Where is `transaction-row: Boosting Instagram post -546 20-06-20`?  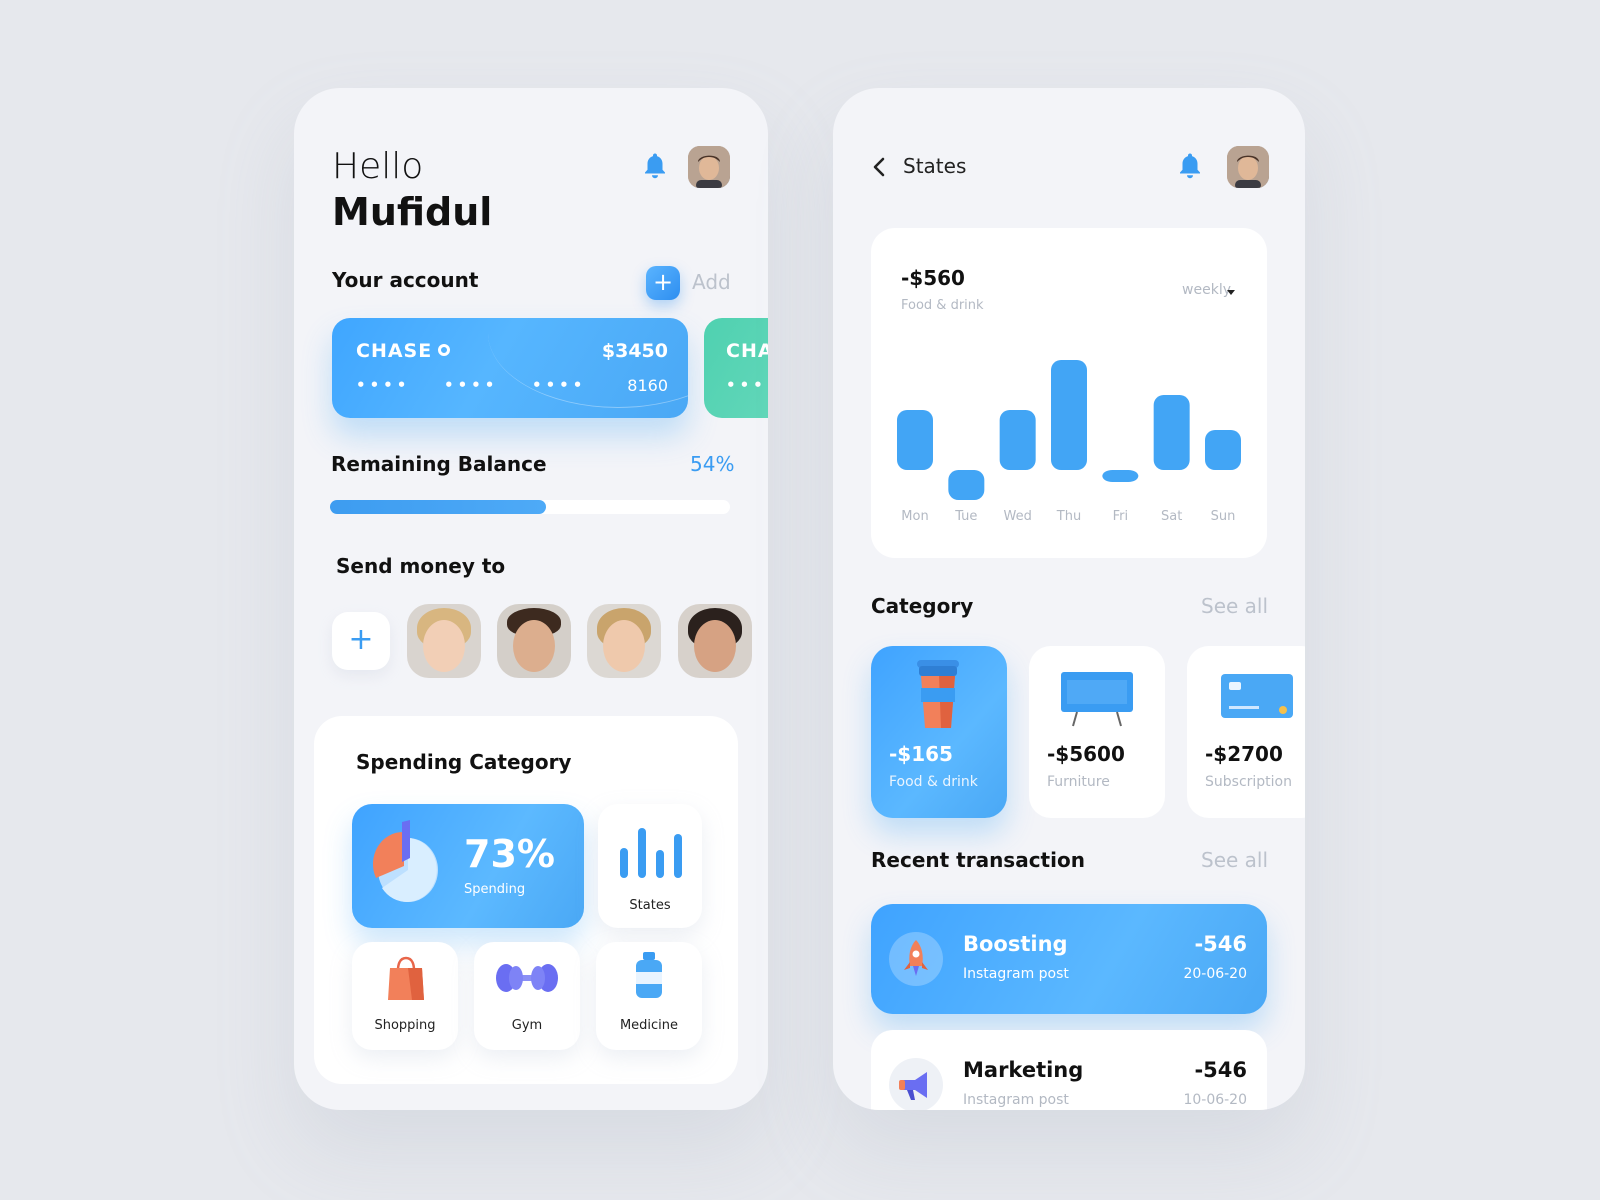 transaction-row: Boosting Instagram post -546 20-06-20 is located at coordinates (1069, 959).